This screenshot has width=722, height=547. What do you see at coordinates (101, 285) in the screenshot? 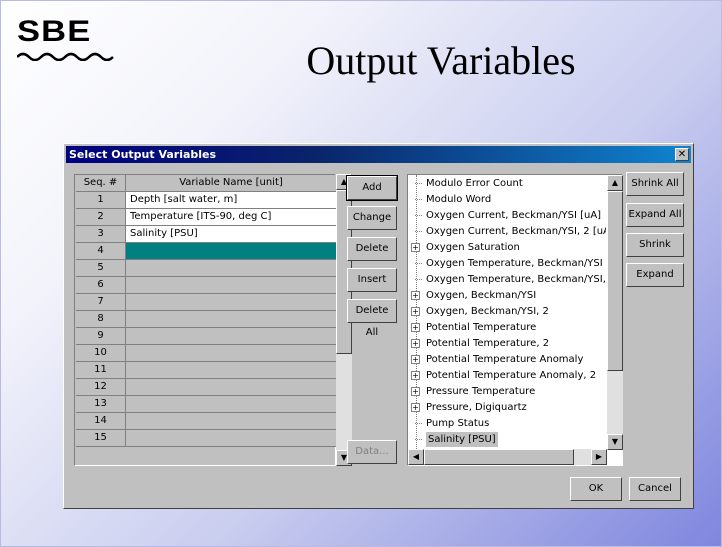
I see `seq-number-cell: 6` at bounding box center [101, 285].